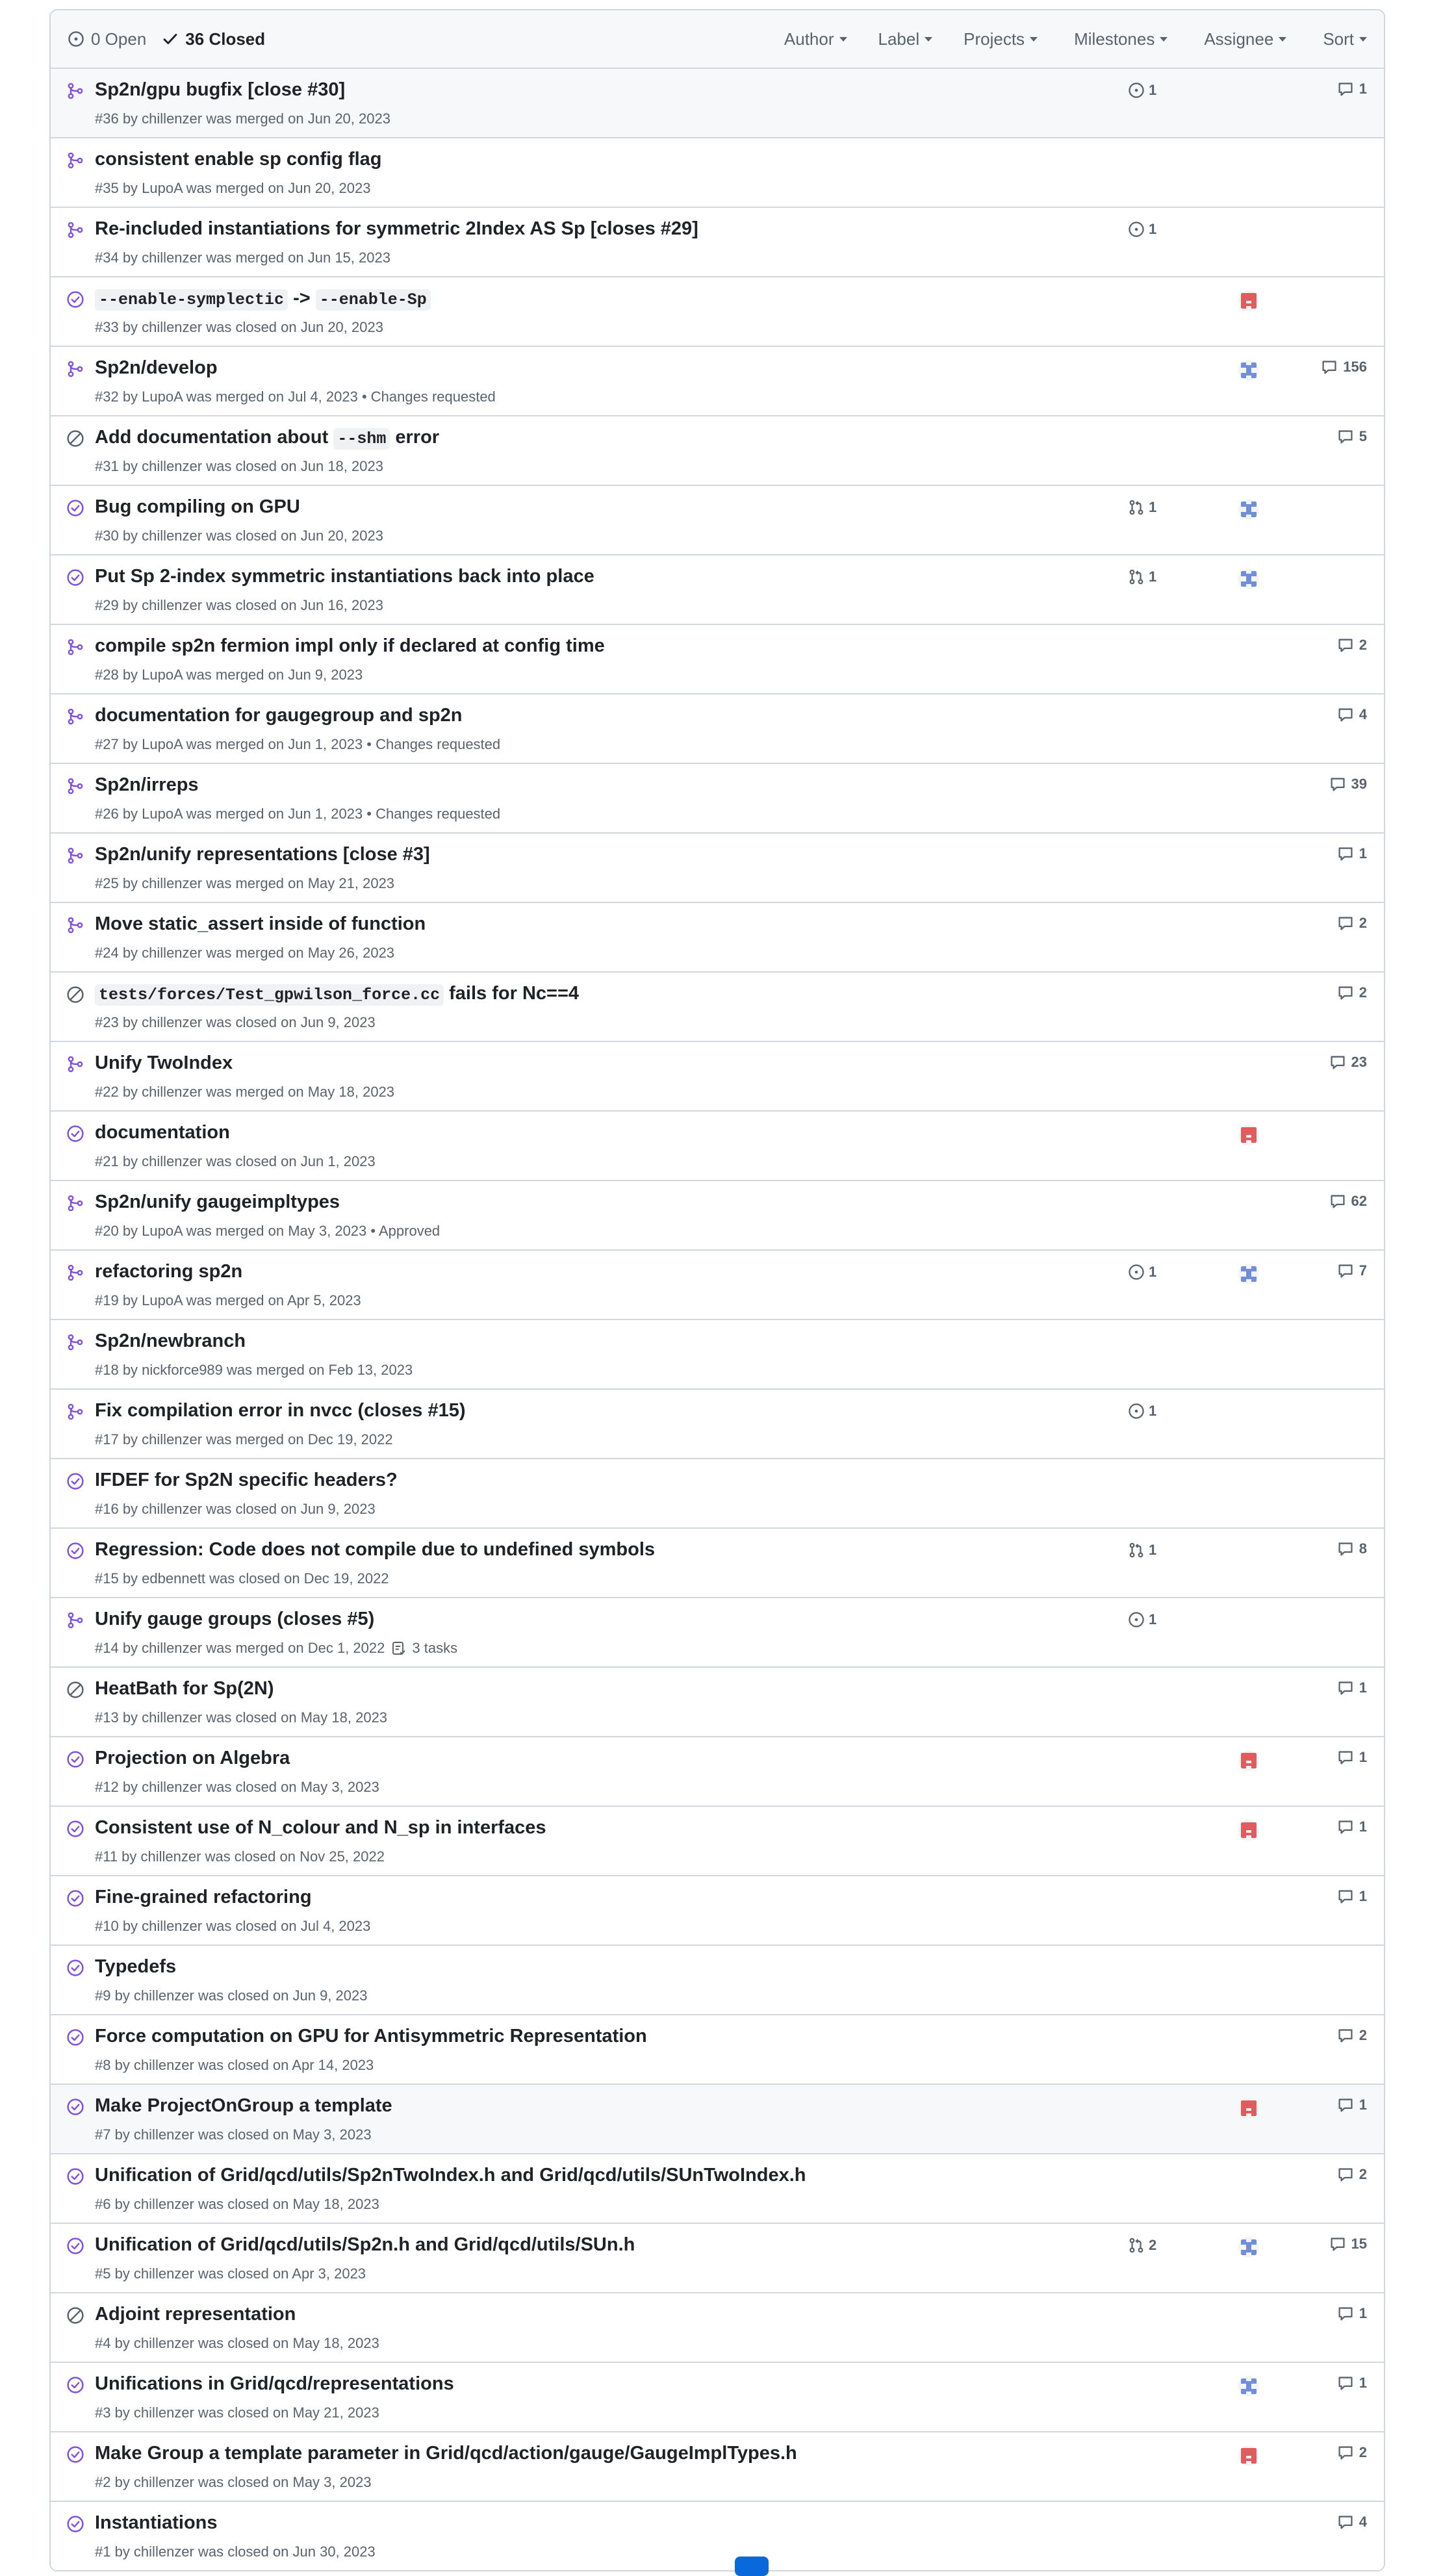  Describe the element at coordinates (1348, 784) in the screenshot. I see `comment-count: 39` at that location.